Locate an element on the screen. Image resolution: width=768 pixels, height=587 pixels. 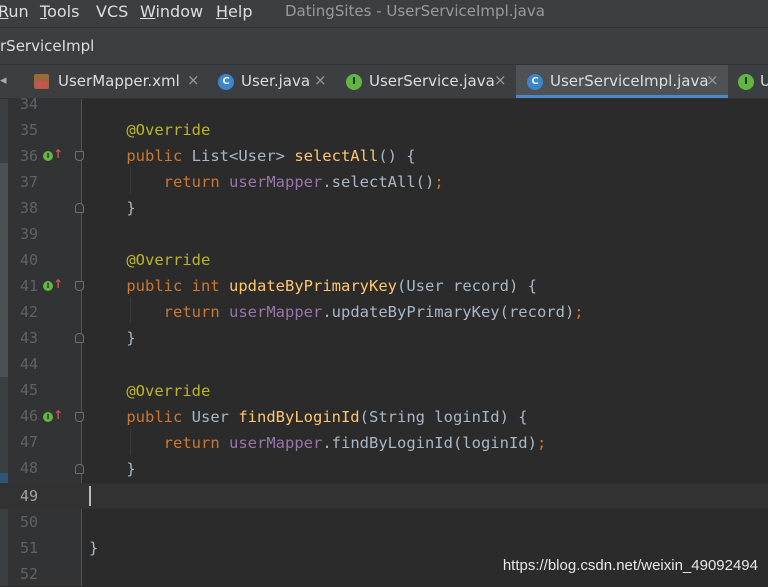
tab-user-java: C User.java × is located at coordinates (272, 81).